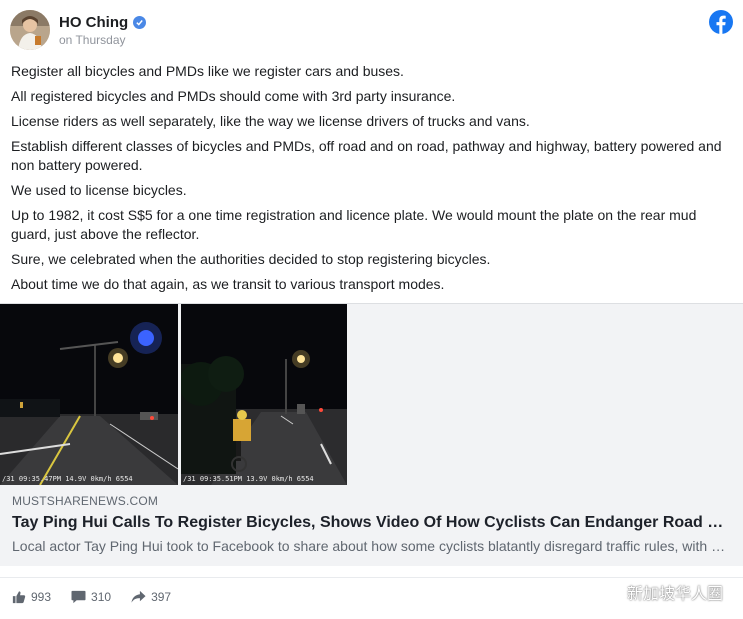 The width and height of the screenshot is (743, 619). Describe the element at coordinates (92, 40) in the screenshot. I see `post-timestamp: on Thursday` at that location.